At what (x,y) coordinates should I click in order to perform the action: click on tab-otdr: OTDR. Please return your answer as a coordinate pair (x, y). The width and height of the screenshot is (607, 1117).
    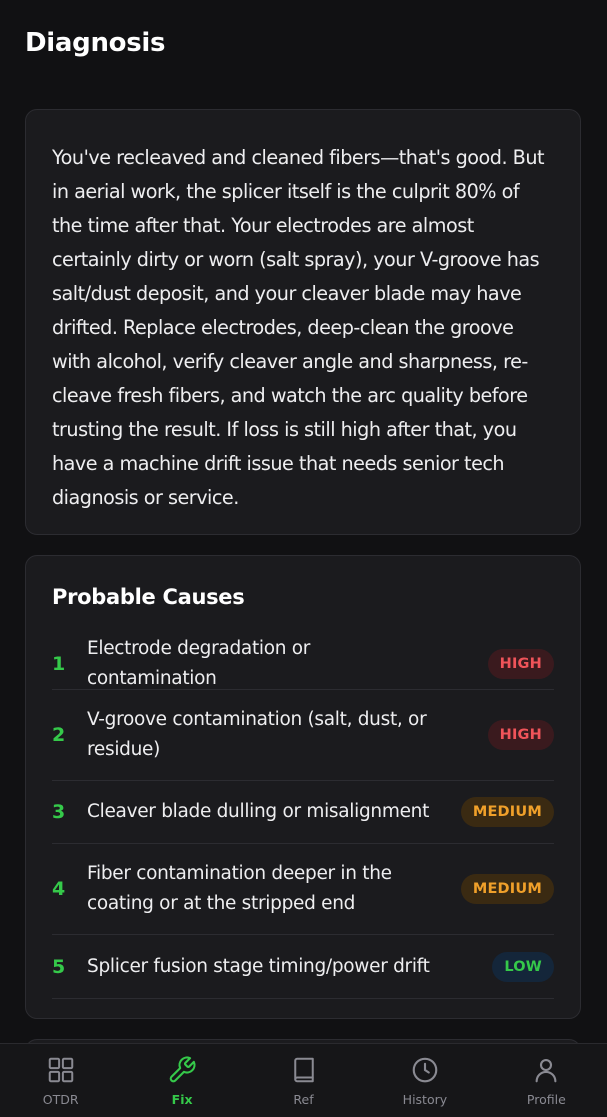
    Looking at the image, I should click on (60, 1080).